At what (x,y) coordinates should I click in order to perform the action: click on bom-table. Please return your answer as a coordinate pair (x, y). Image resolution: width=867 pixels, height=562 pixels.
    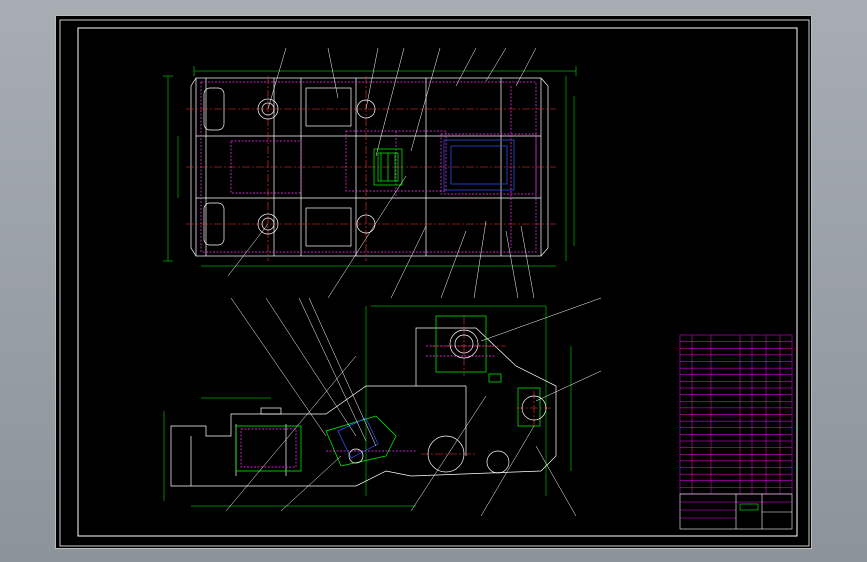
    Looking at the image, I should click on (736, 414).